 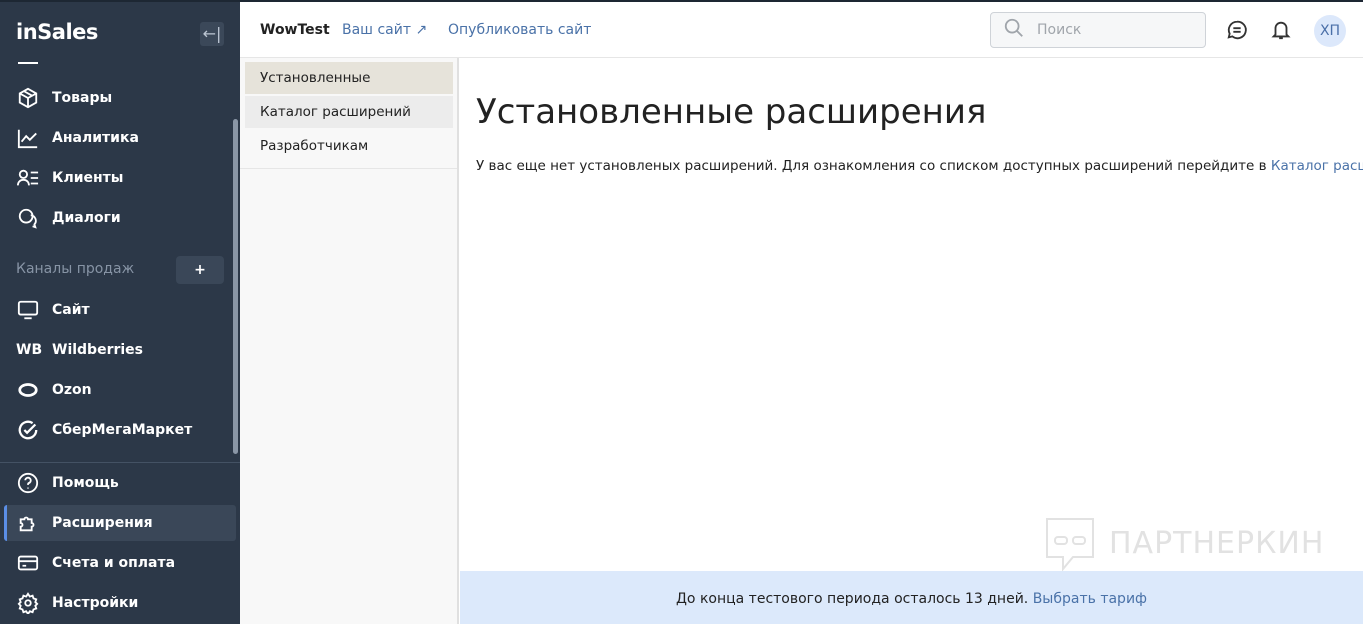 I want to click on sidebar-divider, so click(x=120, y=462).